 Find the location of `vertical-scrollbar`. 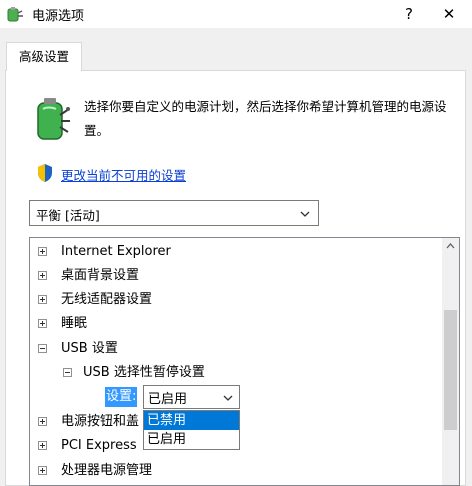

vertical-scrollbar is located at coordinates (450, 361).